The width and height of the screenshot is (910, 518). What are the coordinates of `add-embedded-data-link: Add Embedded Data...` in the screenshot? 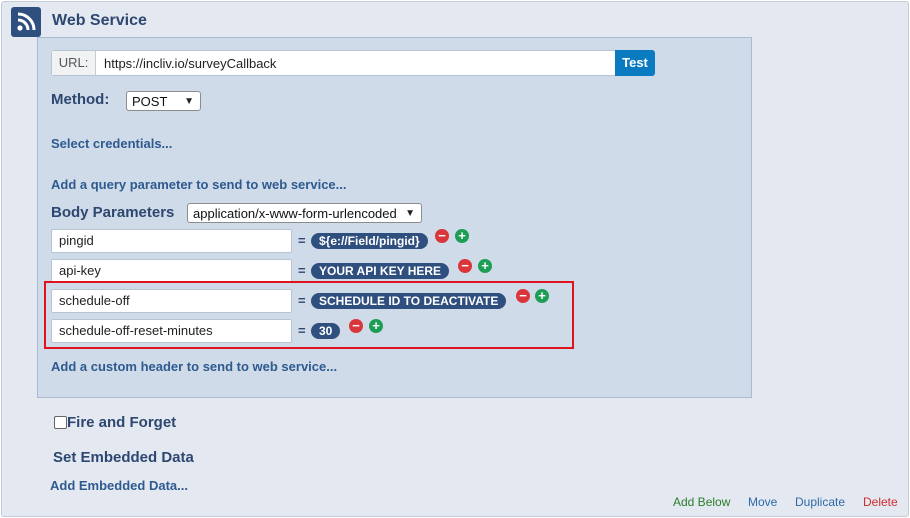 It's located at (119, 485).